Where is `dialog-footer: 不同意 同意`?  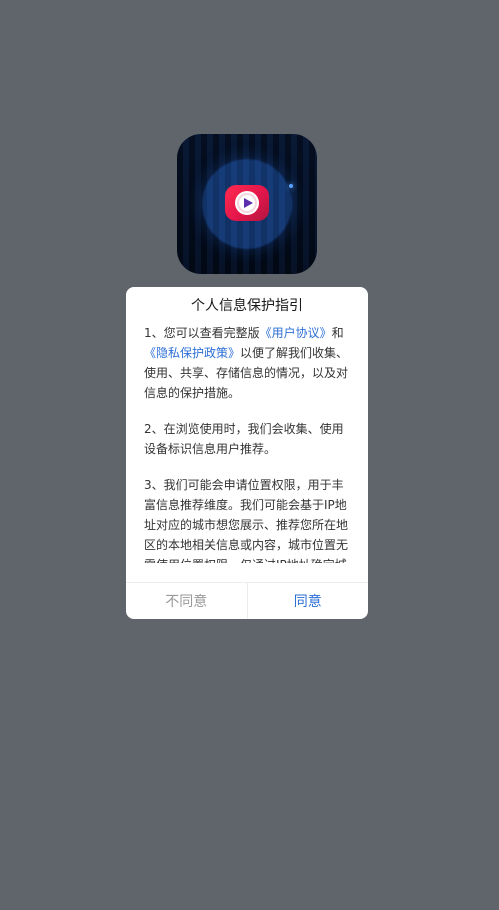
dialog-footer: 不同意 同意 is located at coordinates (247, 600).